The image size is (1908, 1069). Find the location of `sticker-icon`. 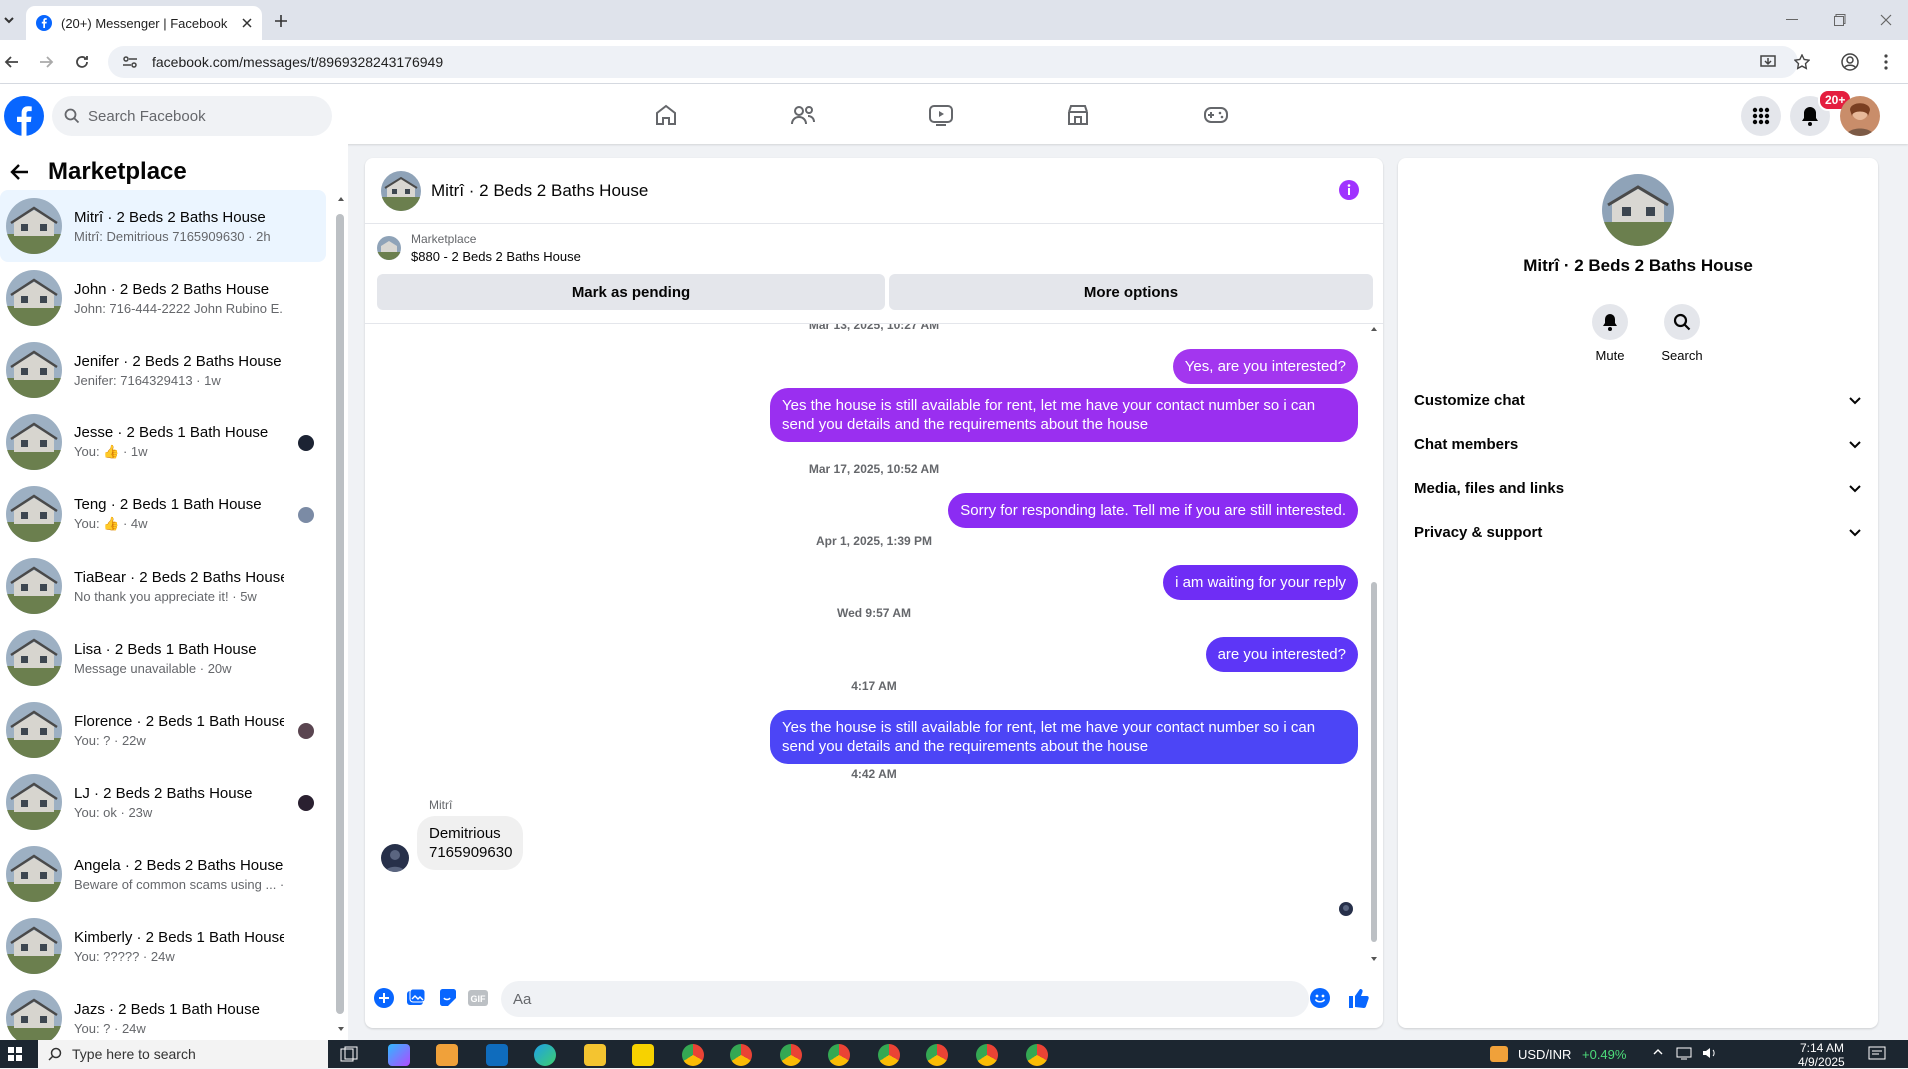

sticker-icon is located at coordinates (448, 998).